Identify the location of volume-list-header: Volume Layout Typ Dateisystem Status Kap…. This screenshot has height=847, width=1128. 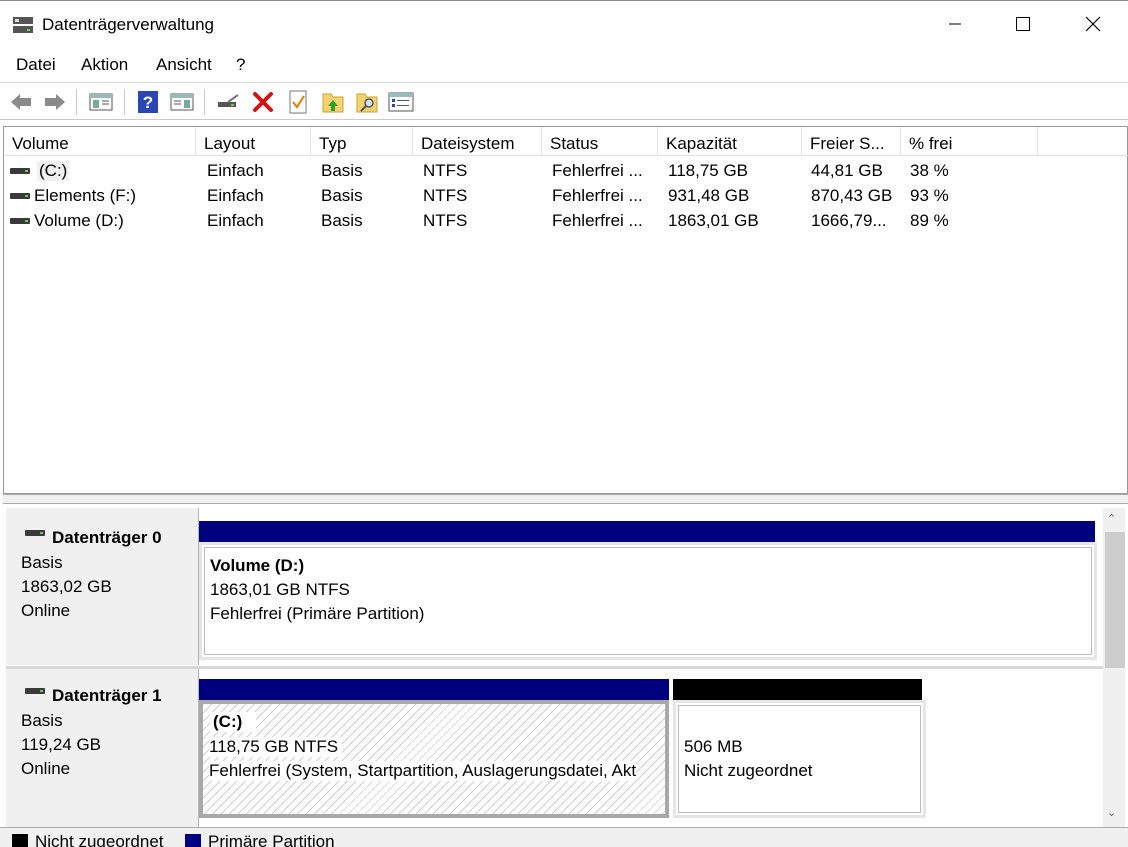
(566, 141).